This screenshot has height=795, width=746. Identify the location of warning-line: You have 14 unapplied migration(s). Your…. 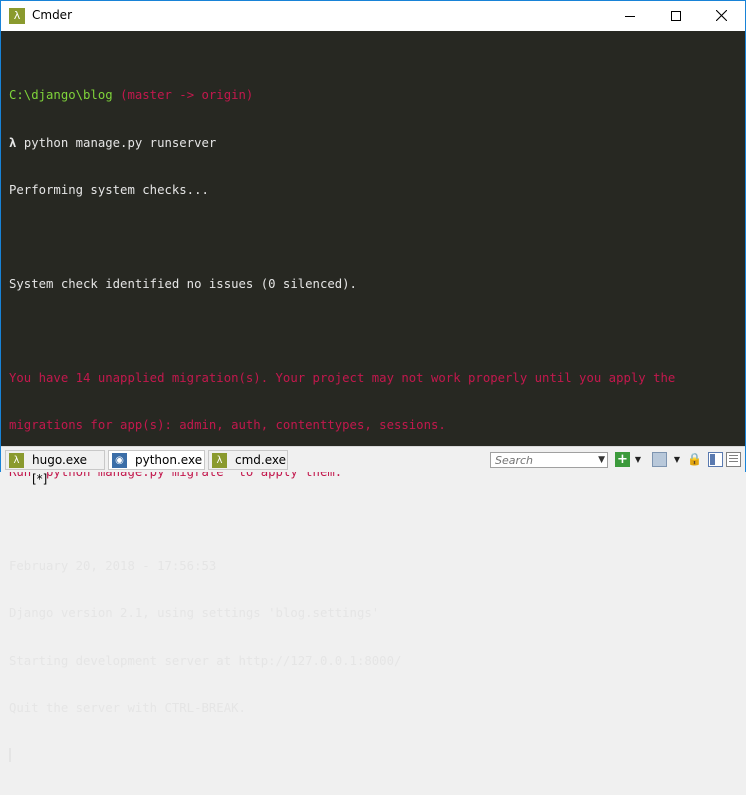
(342, 377).